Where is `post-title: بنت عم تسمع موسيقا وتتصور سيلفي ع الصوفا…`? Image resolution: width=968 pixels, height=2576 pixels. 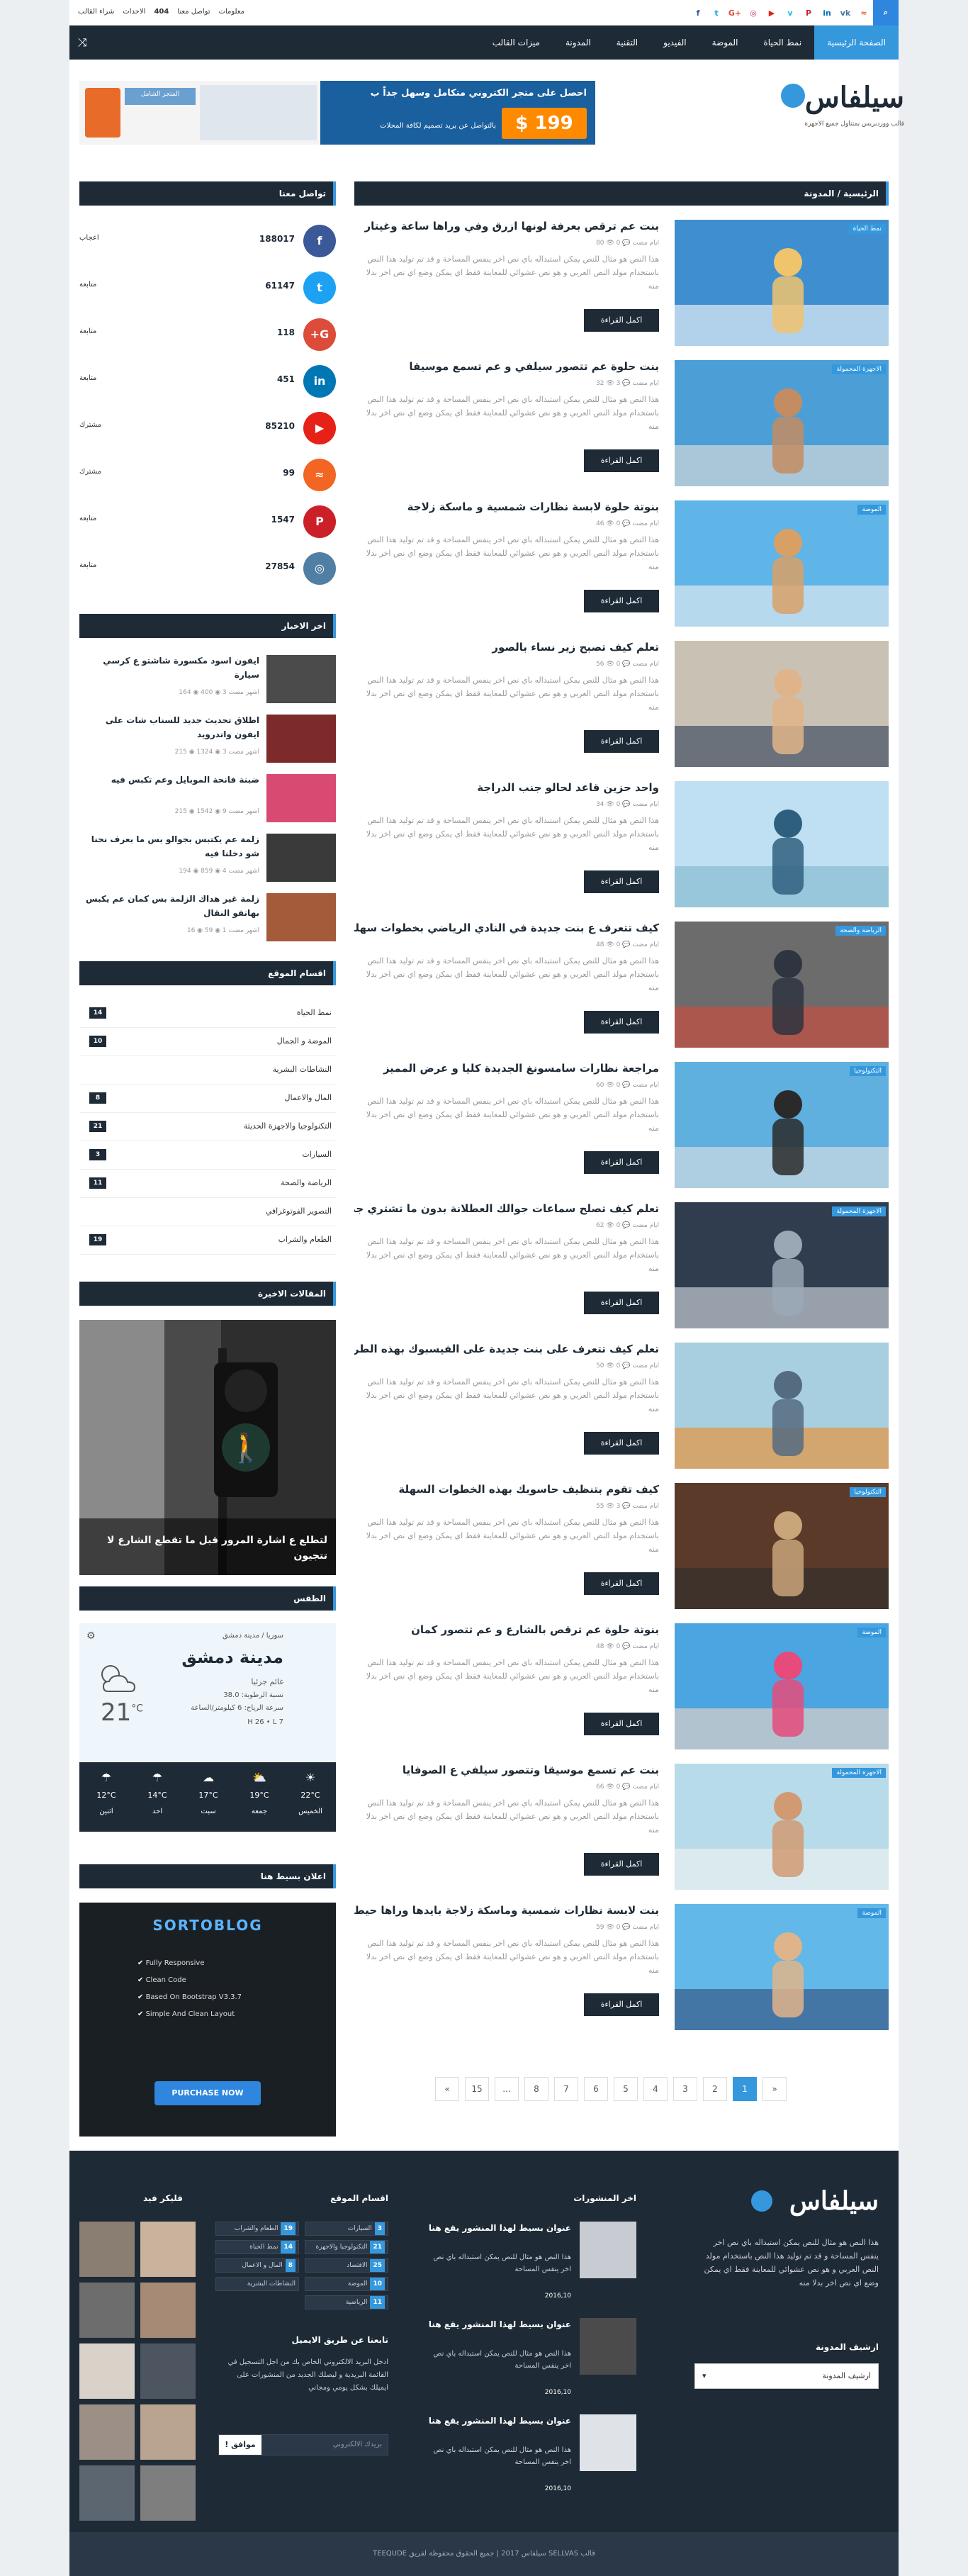
post-title: بنت عم تسمع موسيقا وتتصور سيلفي ع الصوفا… is located at coordinates (506, 1770).